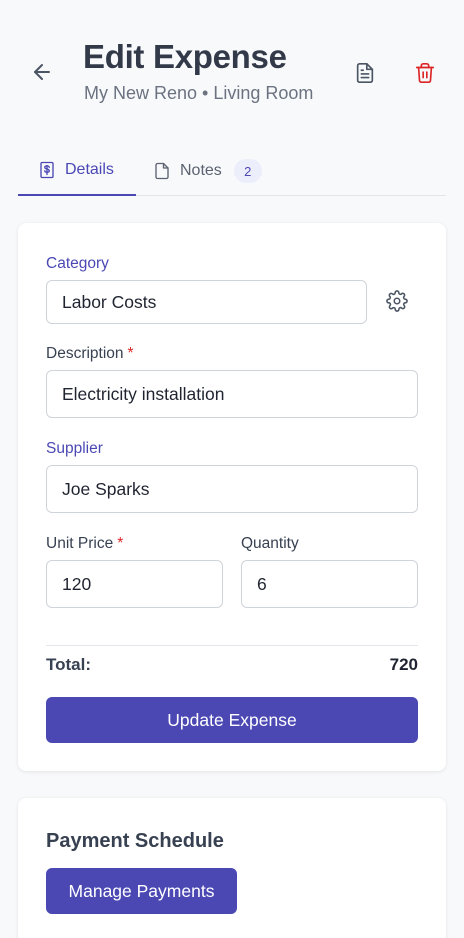  What do you see at coordinates (74, 448) in the screenshot?
I see `supplier-label: Supplier` at bounding box center [74, 448].